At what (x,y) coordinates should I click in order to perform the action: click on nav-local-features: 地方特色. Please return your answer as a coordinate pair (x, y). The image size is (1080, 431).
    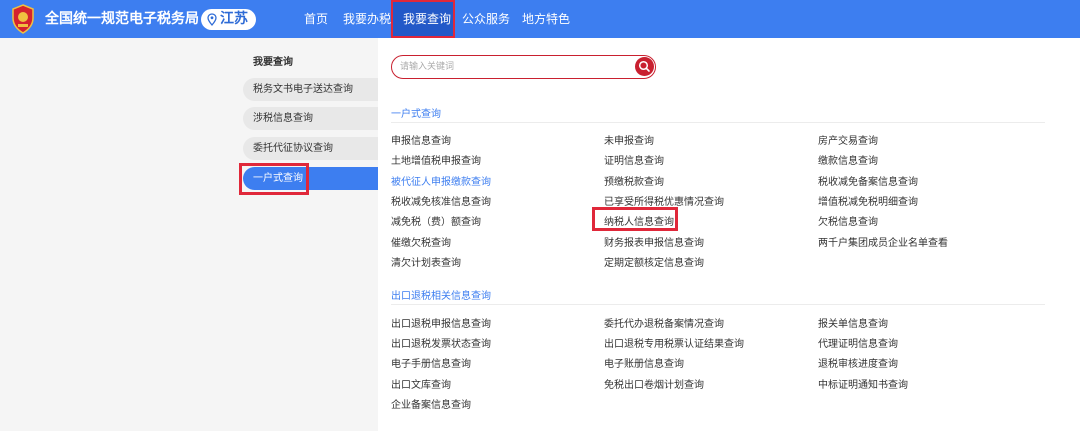
    Looking at the image, I should click on (546, 19).